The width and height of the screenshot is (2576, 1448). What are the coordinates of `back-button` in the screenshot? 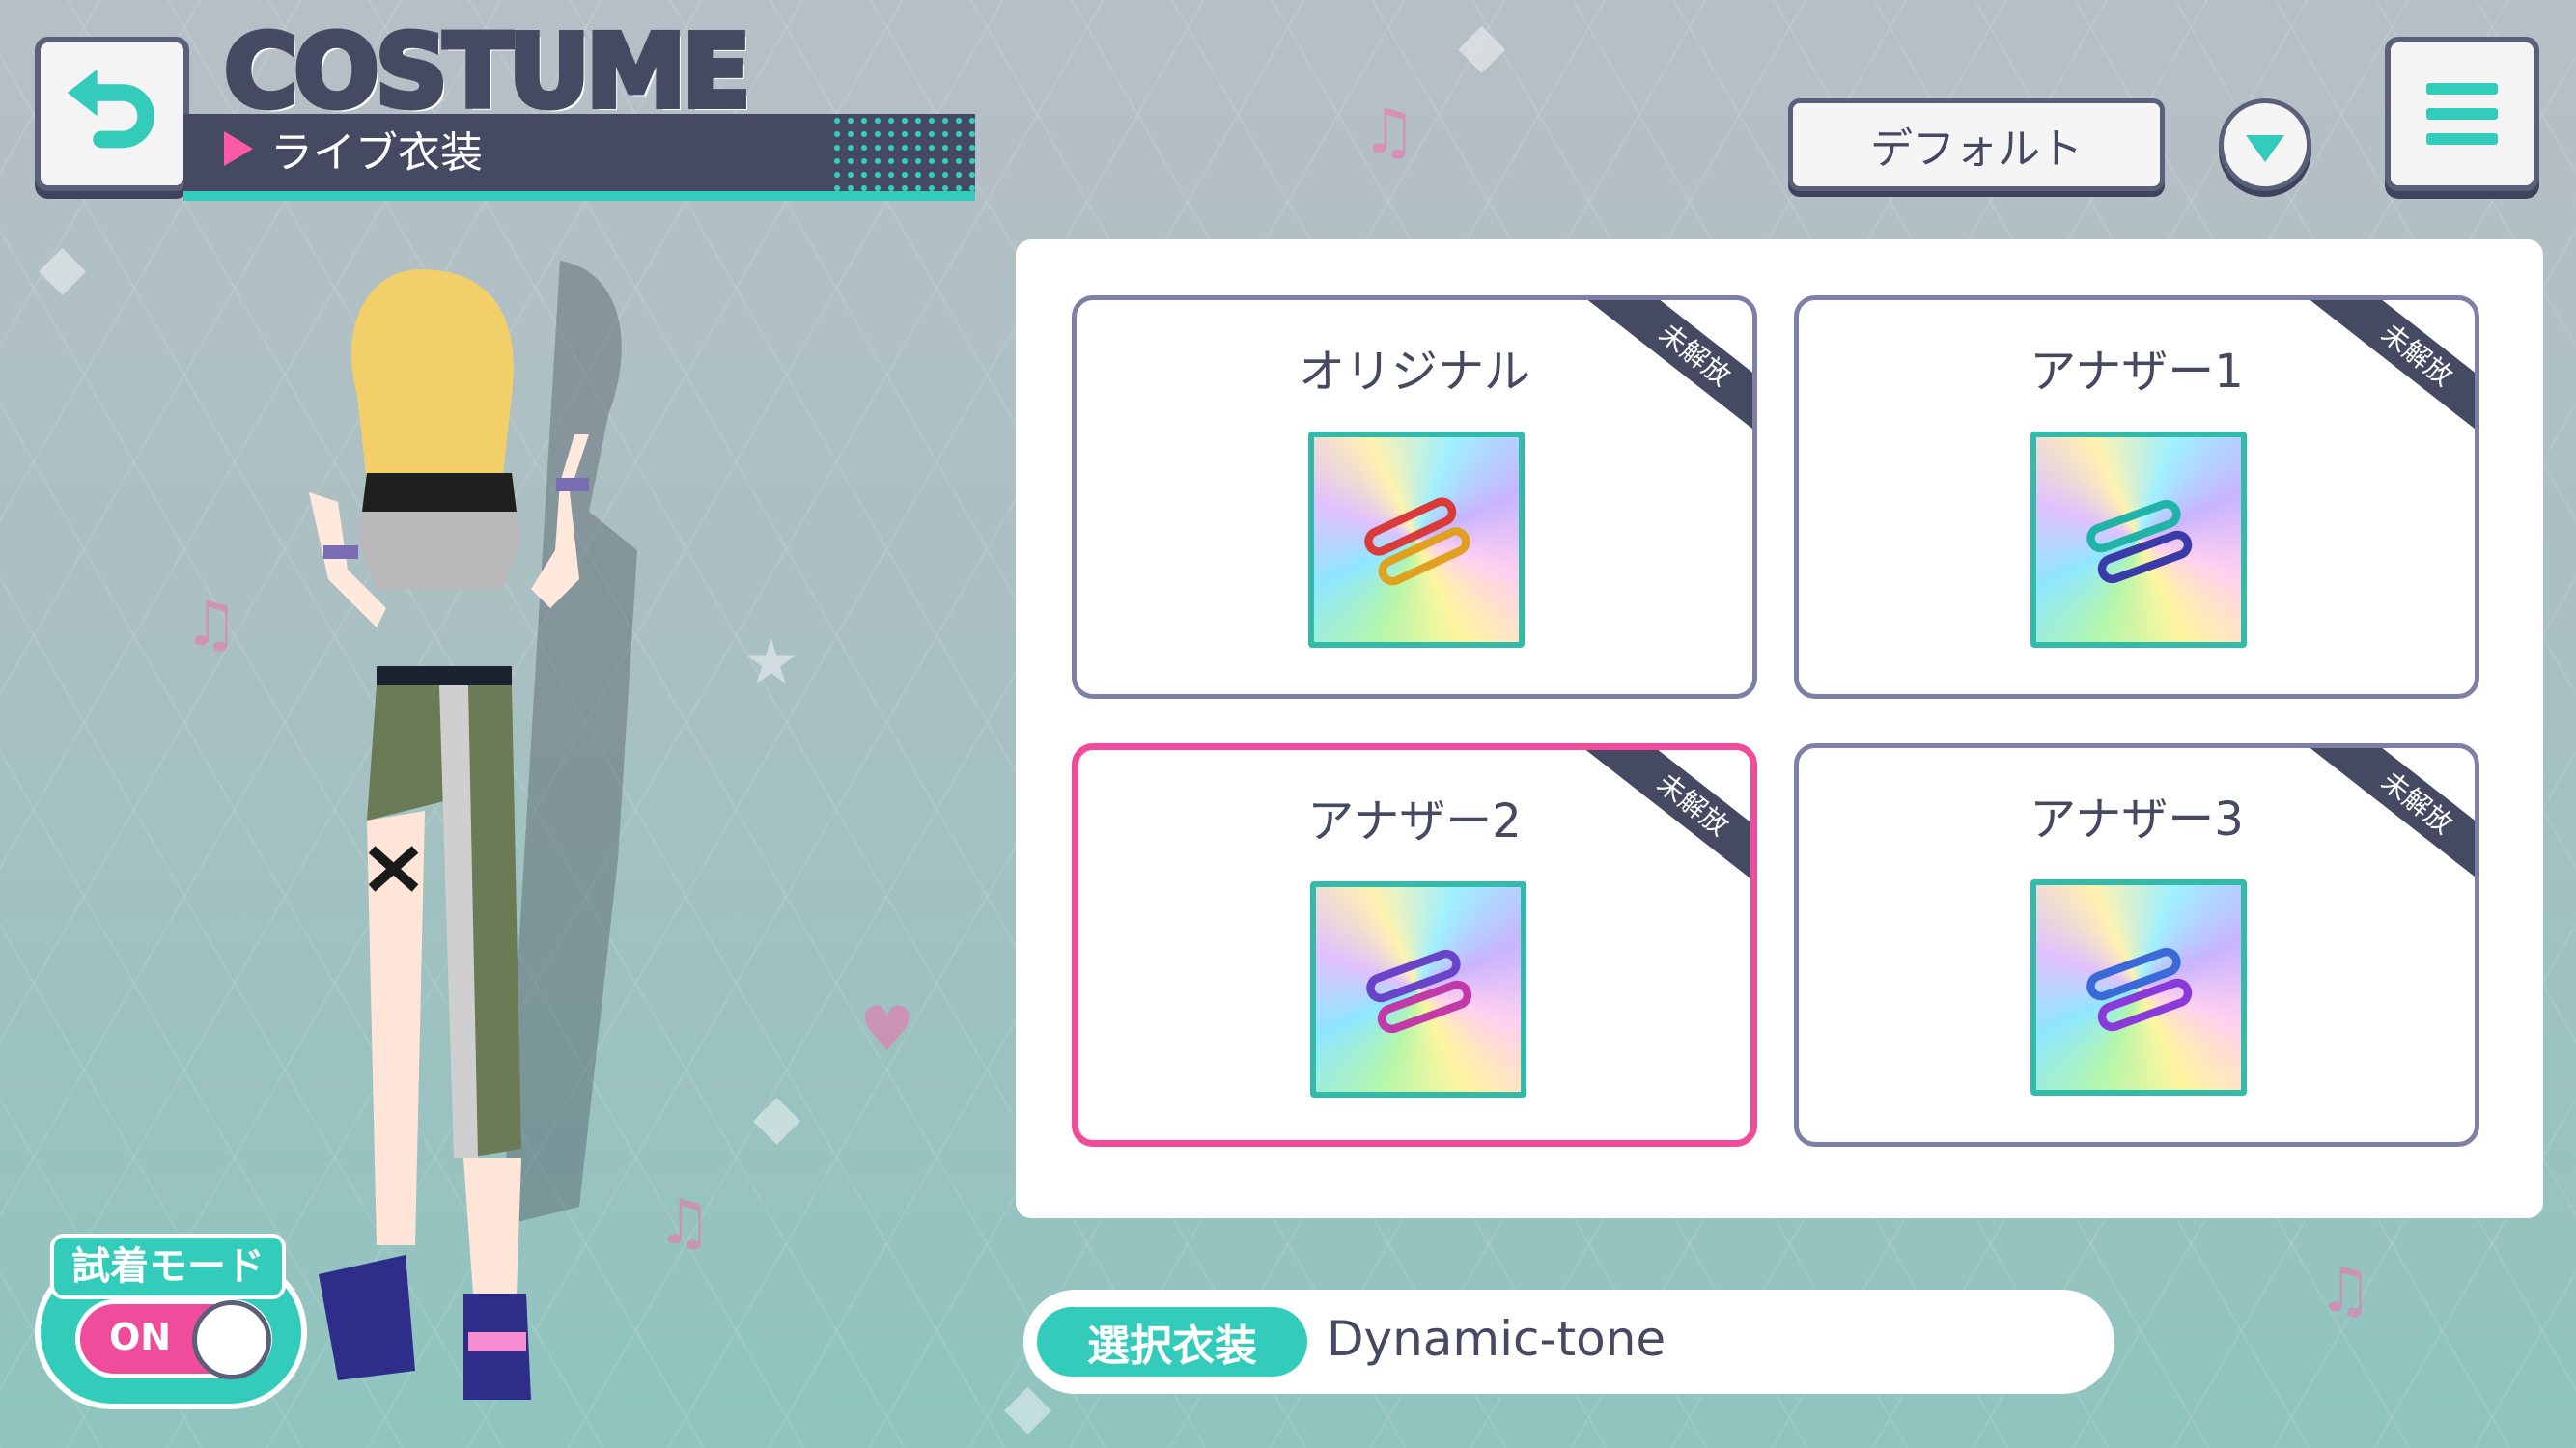 It's located at (112, 114).